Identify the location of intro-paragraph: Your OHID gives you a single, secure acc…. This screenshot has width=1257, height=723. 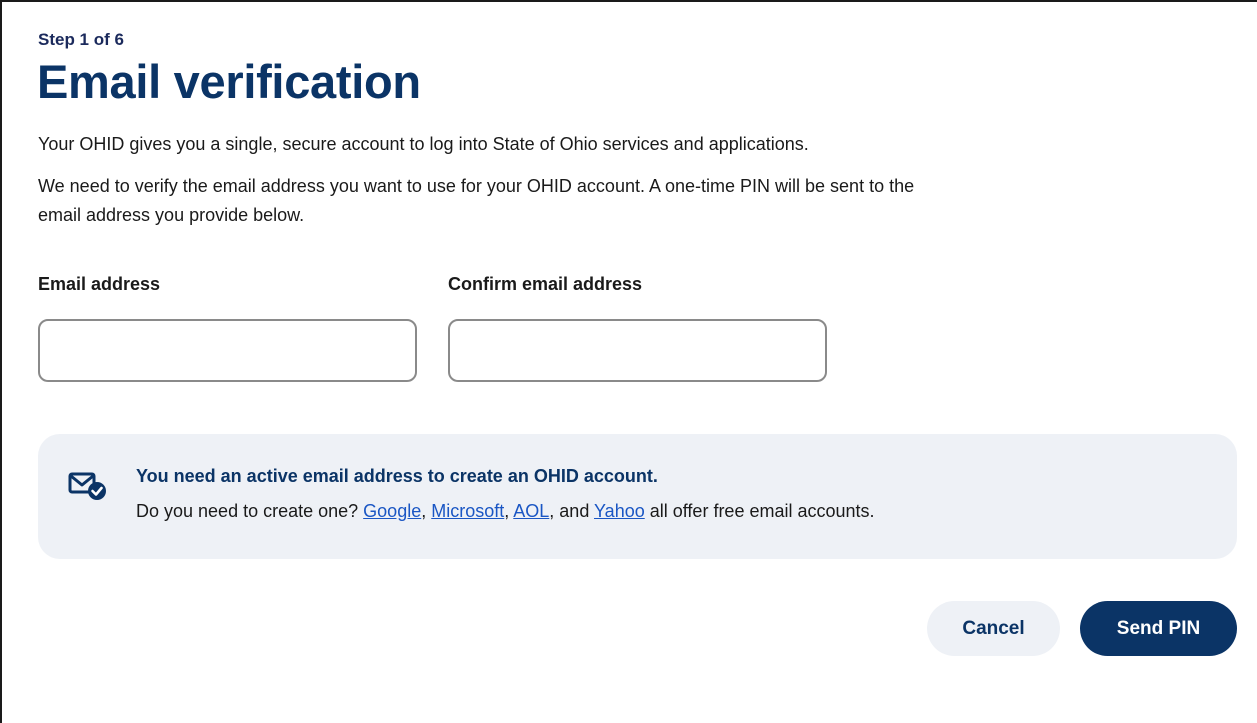
(423, 144).